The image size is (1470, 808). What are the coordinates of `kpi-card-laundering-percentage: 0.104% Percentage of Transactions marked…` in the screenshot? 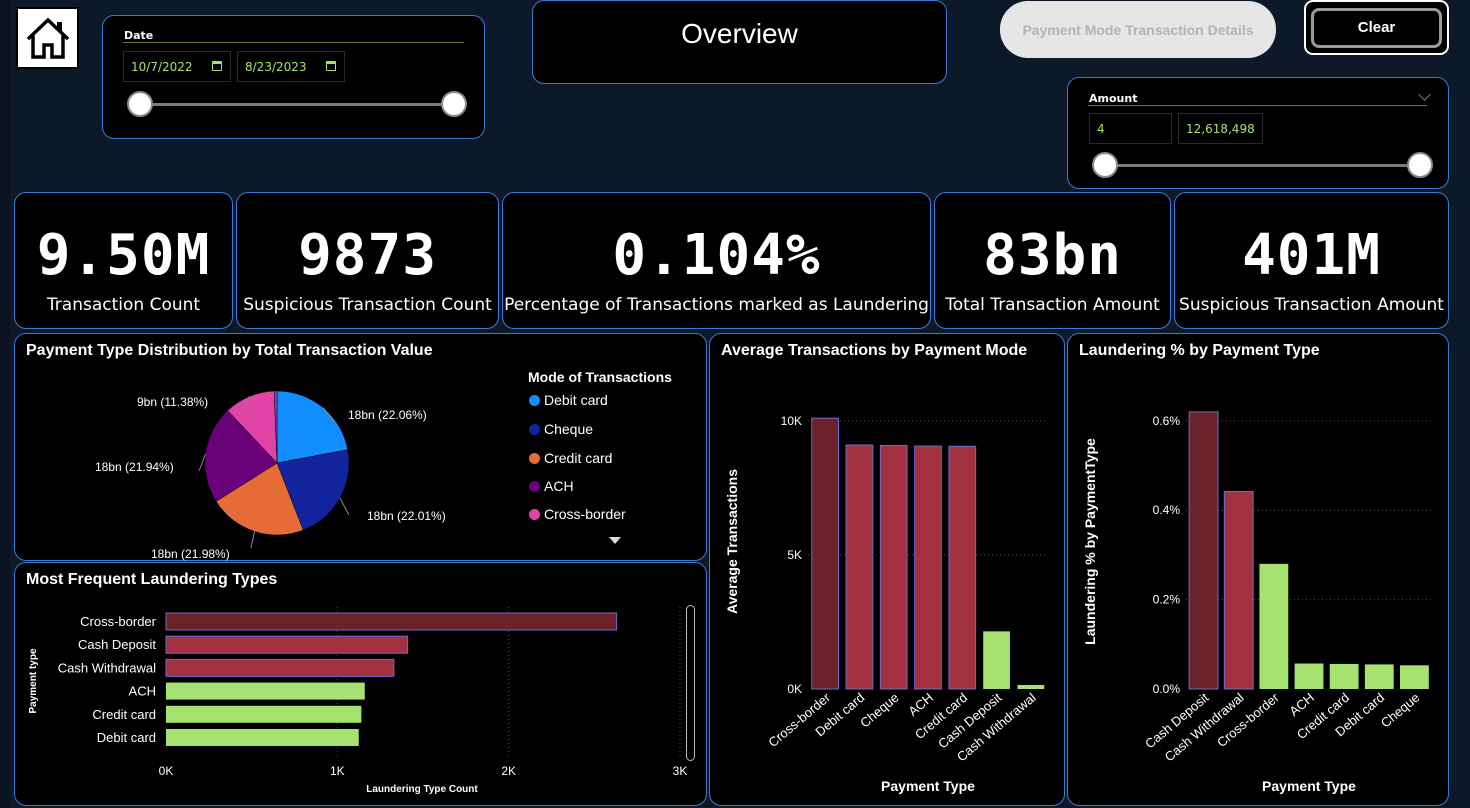 It's located at (716, 260).